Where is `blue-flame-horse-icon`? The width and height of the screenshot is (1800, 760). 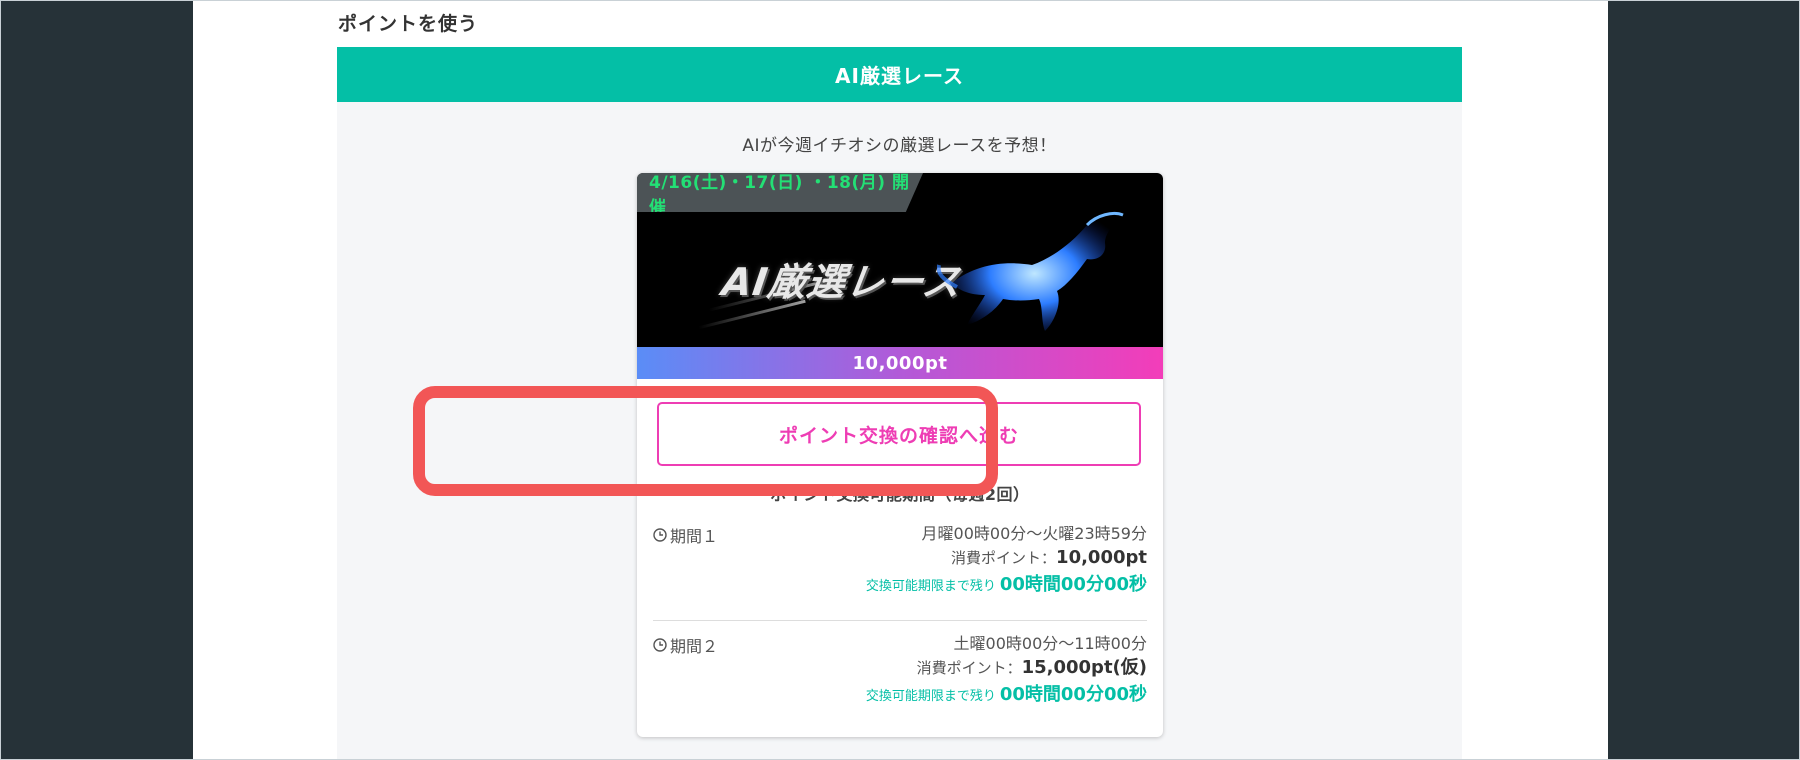
blue-flame-horse-icon is located at coordinates (1030, 271).